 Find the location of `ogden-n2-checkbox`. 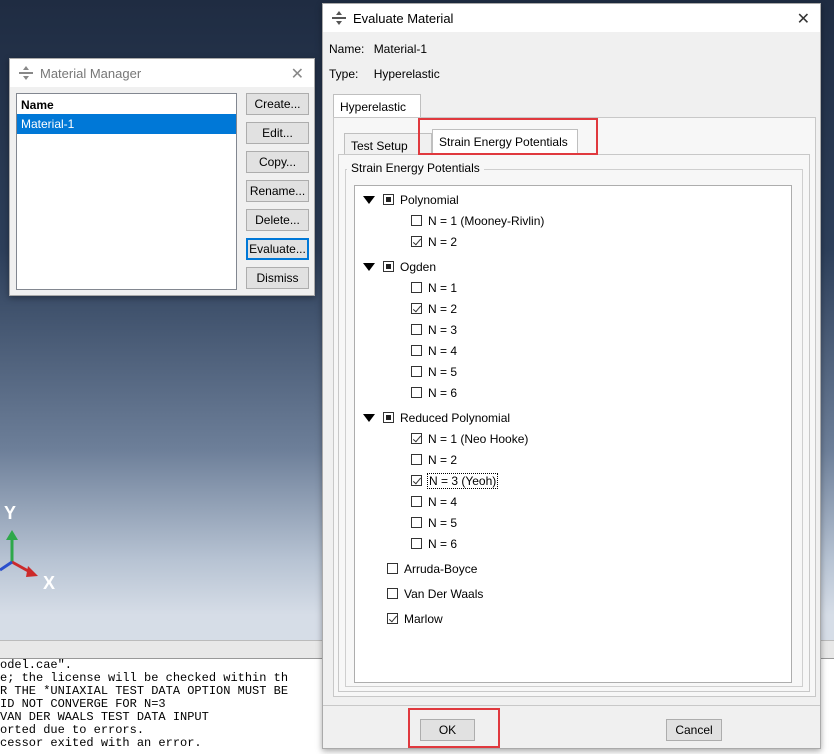

ogden-n2-checkbox is located at coordinates (416, 308).